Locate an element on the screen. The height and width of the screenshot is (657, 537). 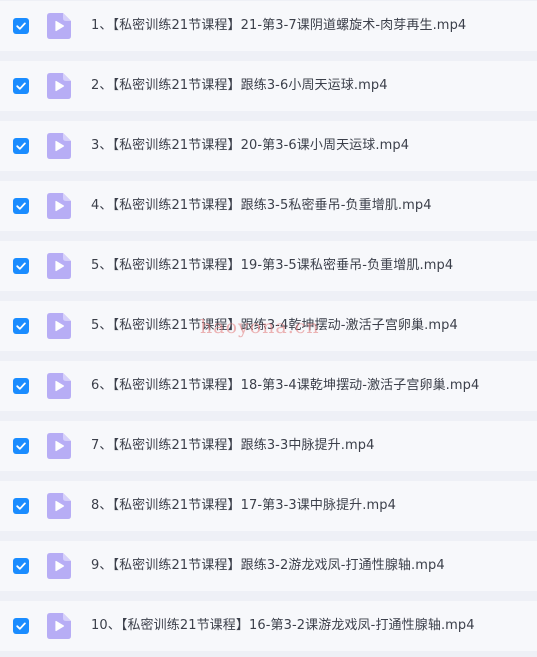
file-row: 1、【私密训练21节课程】21-第3-7课阴道螺旋术-肉芽再生.mp4 is located at coordinates (268, 26).